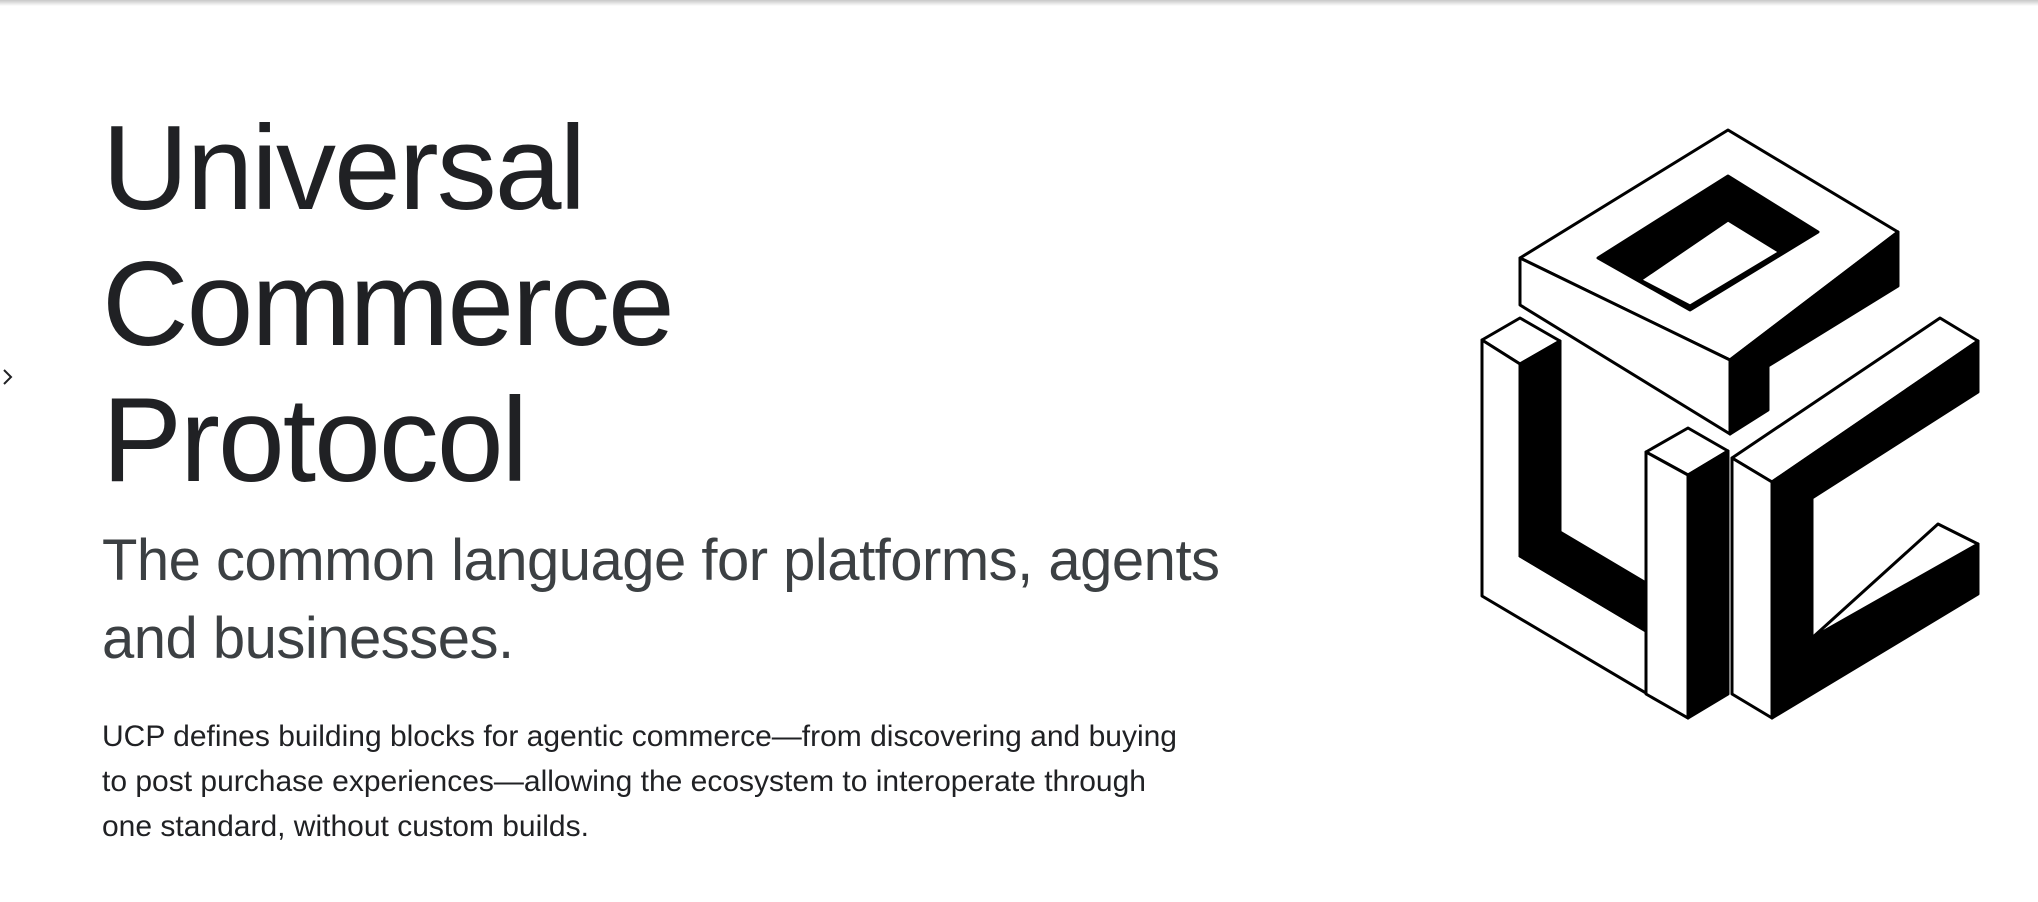  I want to click on title-line: Universal, so click(344, 168).